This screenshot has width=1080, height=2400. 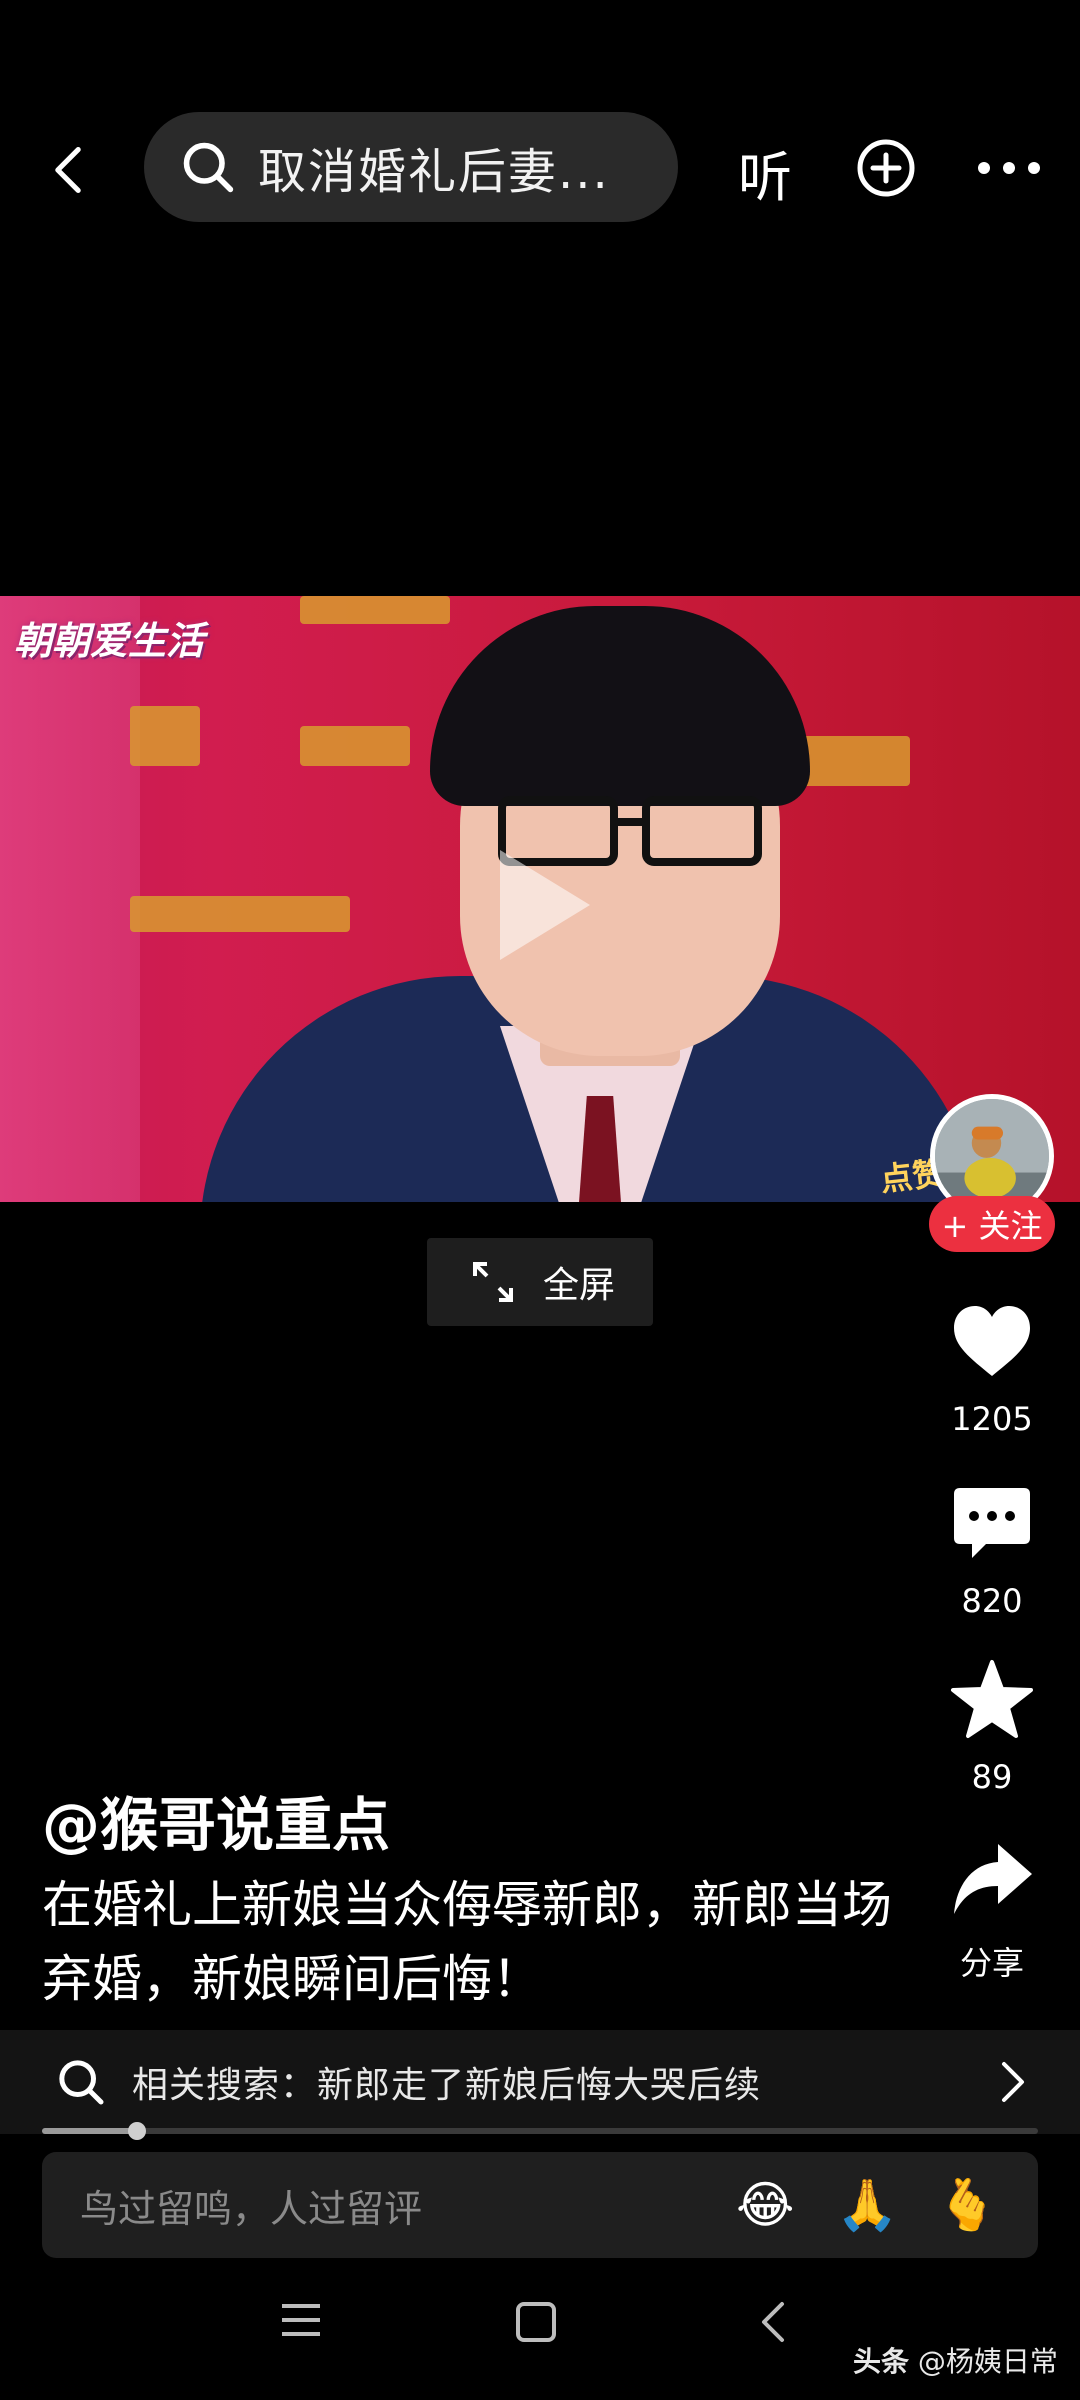 What do you see at coordinates (1009, 168) in the screenshot?
I see `more-options-icon` at bounding box center [1009, 168].